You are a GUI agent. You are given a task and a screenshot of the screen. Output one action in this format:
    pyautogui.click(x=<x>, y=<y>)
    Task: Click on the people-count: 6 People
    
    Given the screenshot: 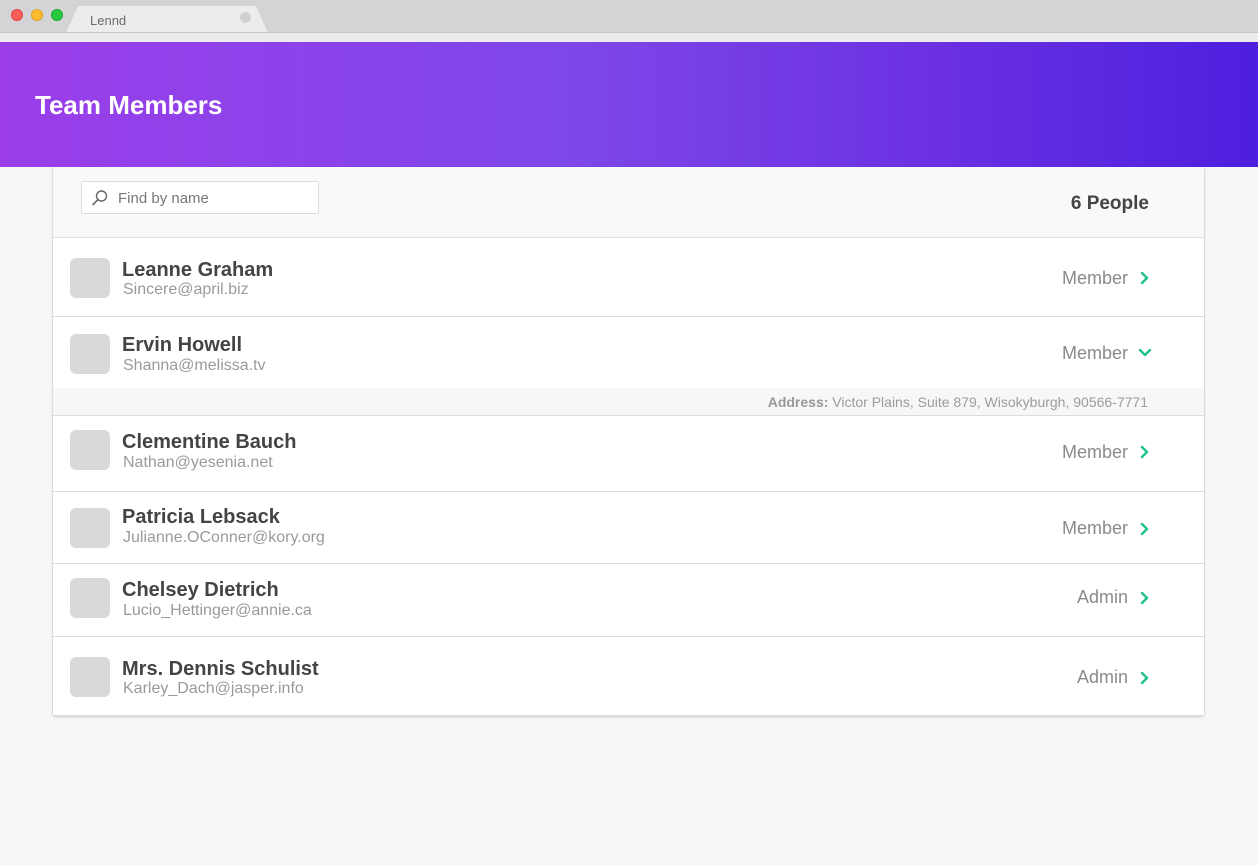 What is the action you would take?
    pyautogui.click(x=1109, y=203)
    